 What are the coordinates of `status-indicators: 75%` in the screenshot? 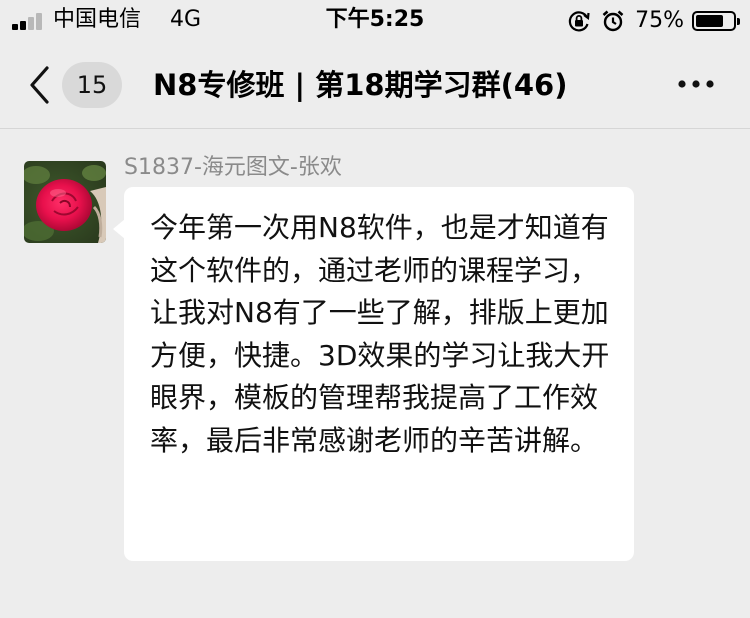 It's located at (653, 21).